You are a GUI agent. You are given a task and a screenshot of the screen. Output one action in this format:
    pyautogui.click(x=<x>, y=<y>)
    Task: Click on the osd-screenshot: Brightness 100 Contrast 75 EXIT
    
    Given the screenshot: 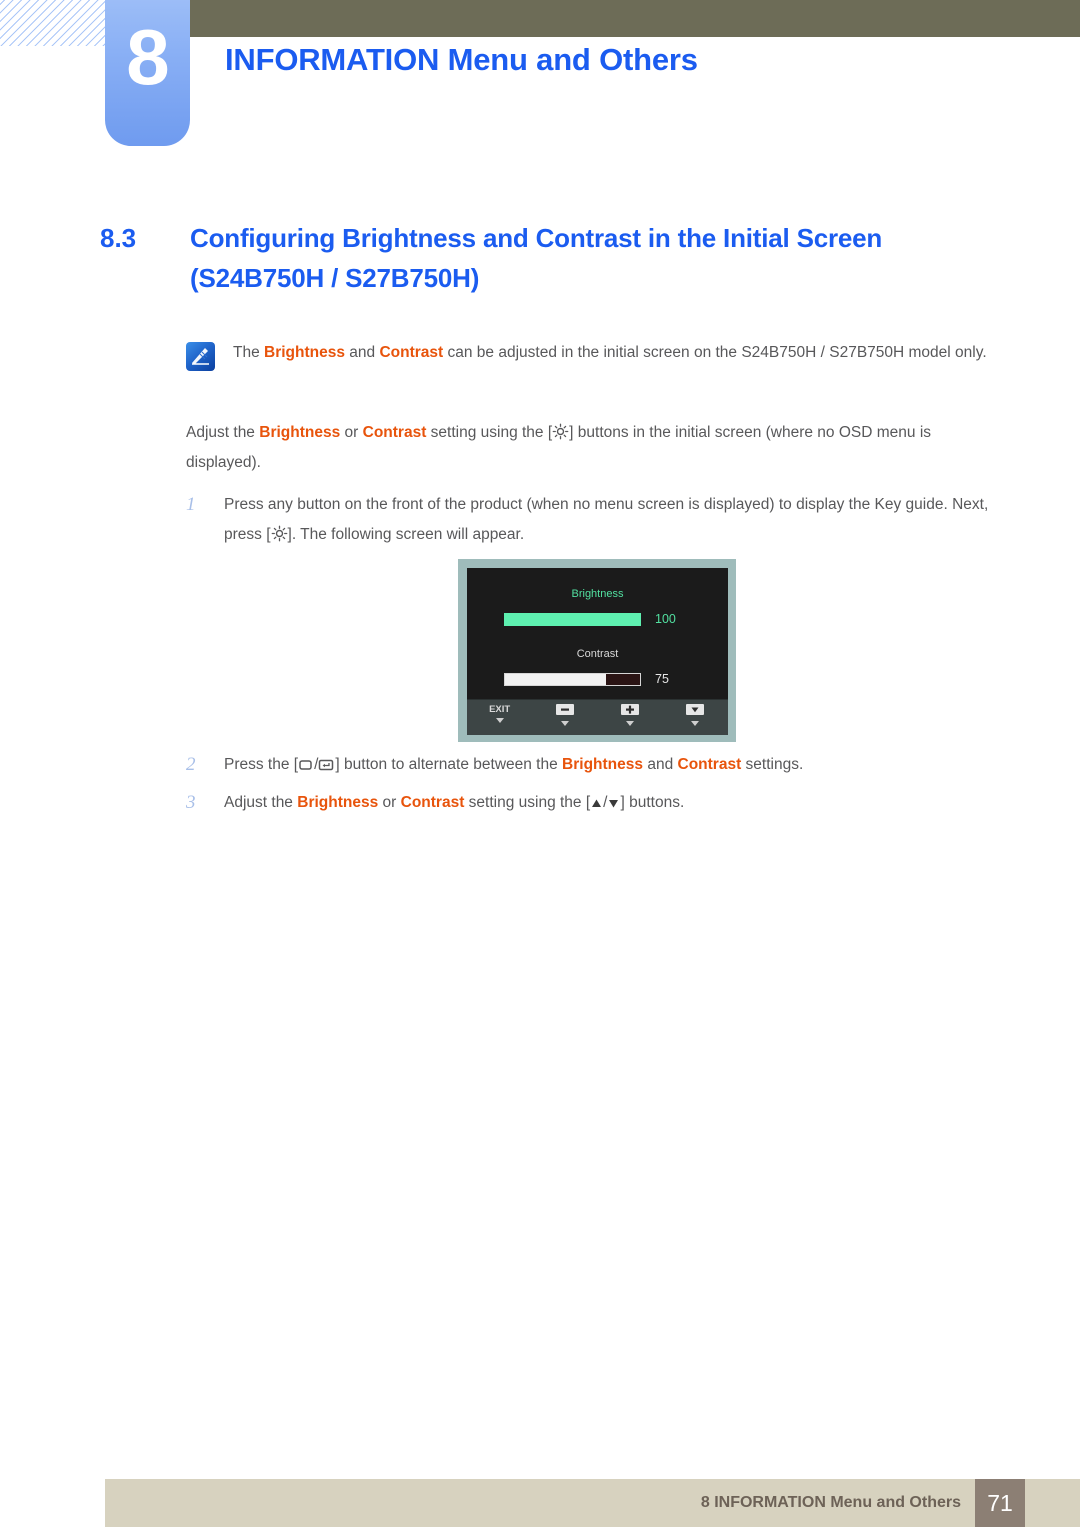 What is the action you would take?
    pyautogui.click(x=597, y=650)
    